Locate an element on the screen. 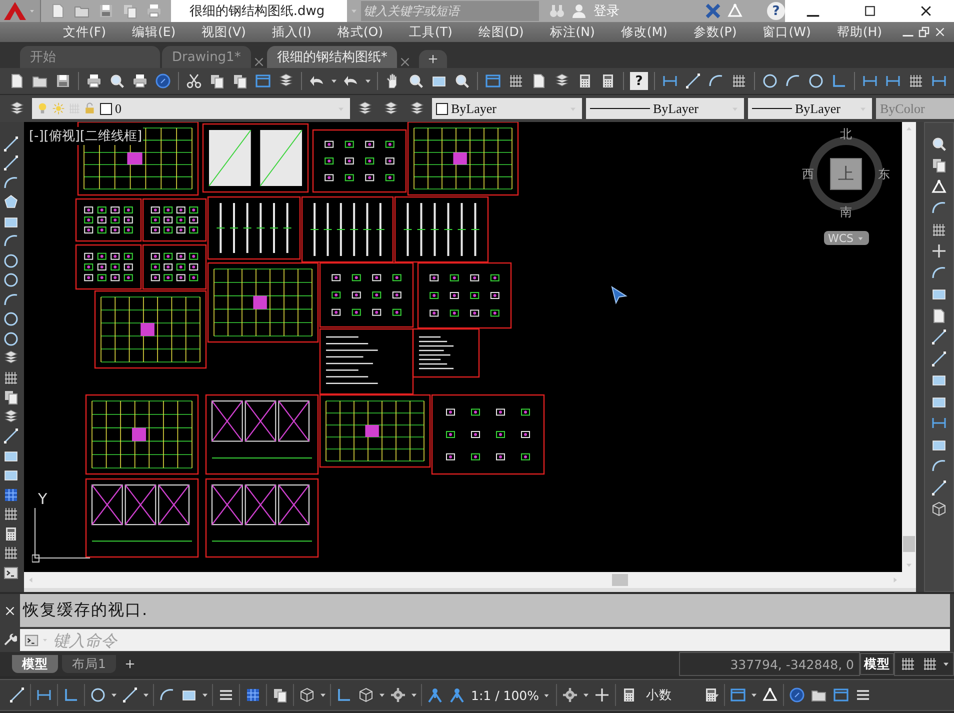 The width and height of the screenshot is (954, 713). document-tab: 开始 is located at coordinates (90, 57).